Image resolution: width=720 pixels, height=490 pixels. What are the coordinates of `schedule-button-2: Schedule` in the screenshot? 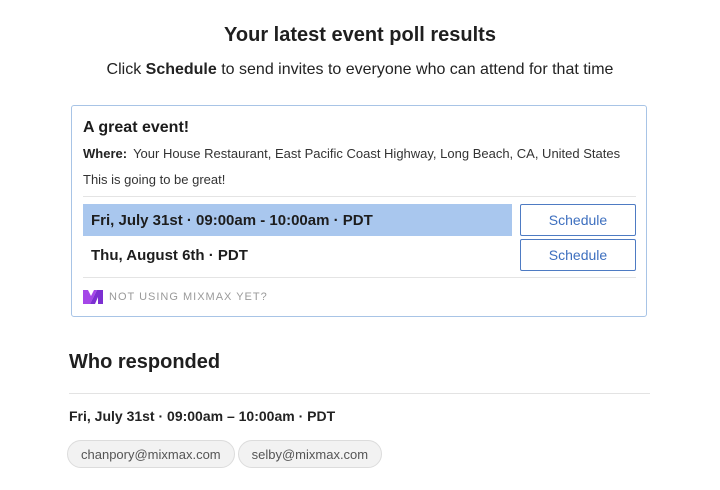 It's located at (578, 255).